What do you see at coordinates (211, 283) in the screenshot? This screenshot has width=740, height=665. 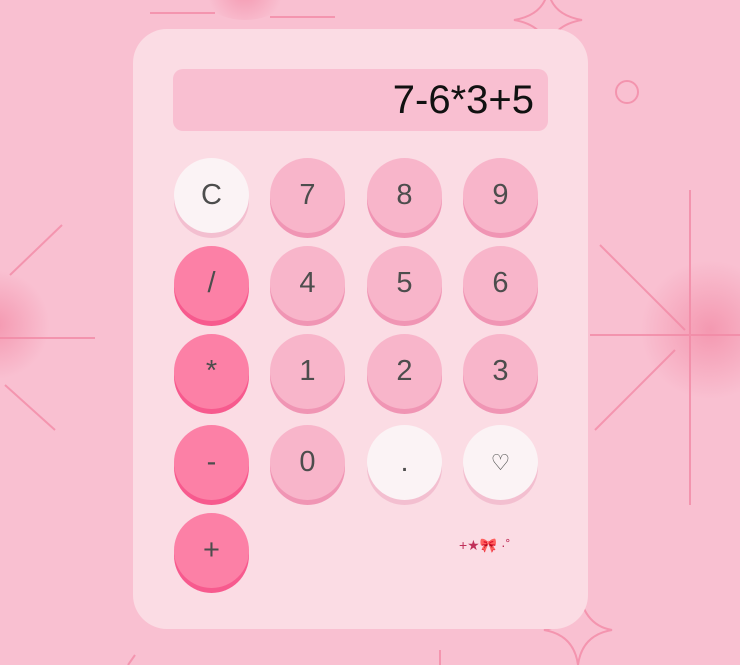 I see `divide-button: /` at bounding box center [211, 283].